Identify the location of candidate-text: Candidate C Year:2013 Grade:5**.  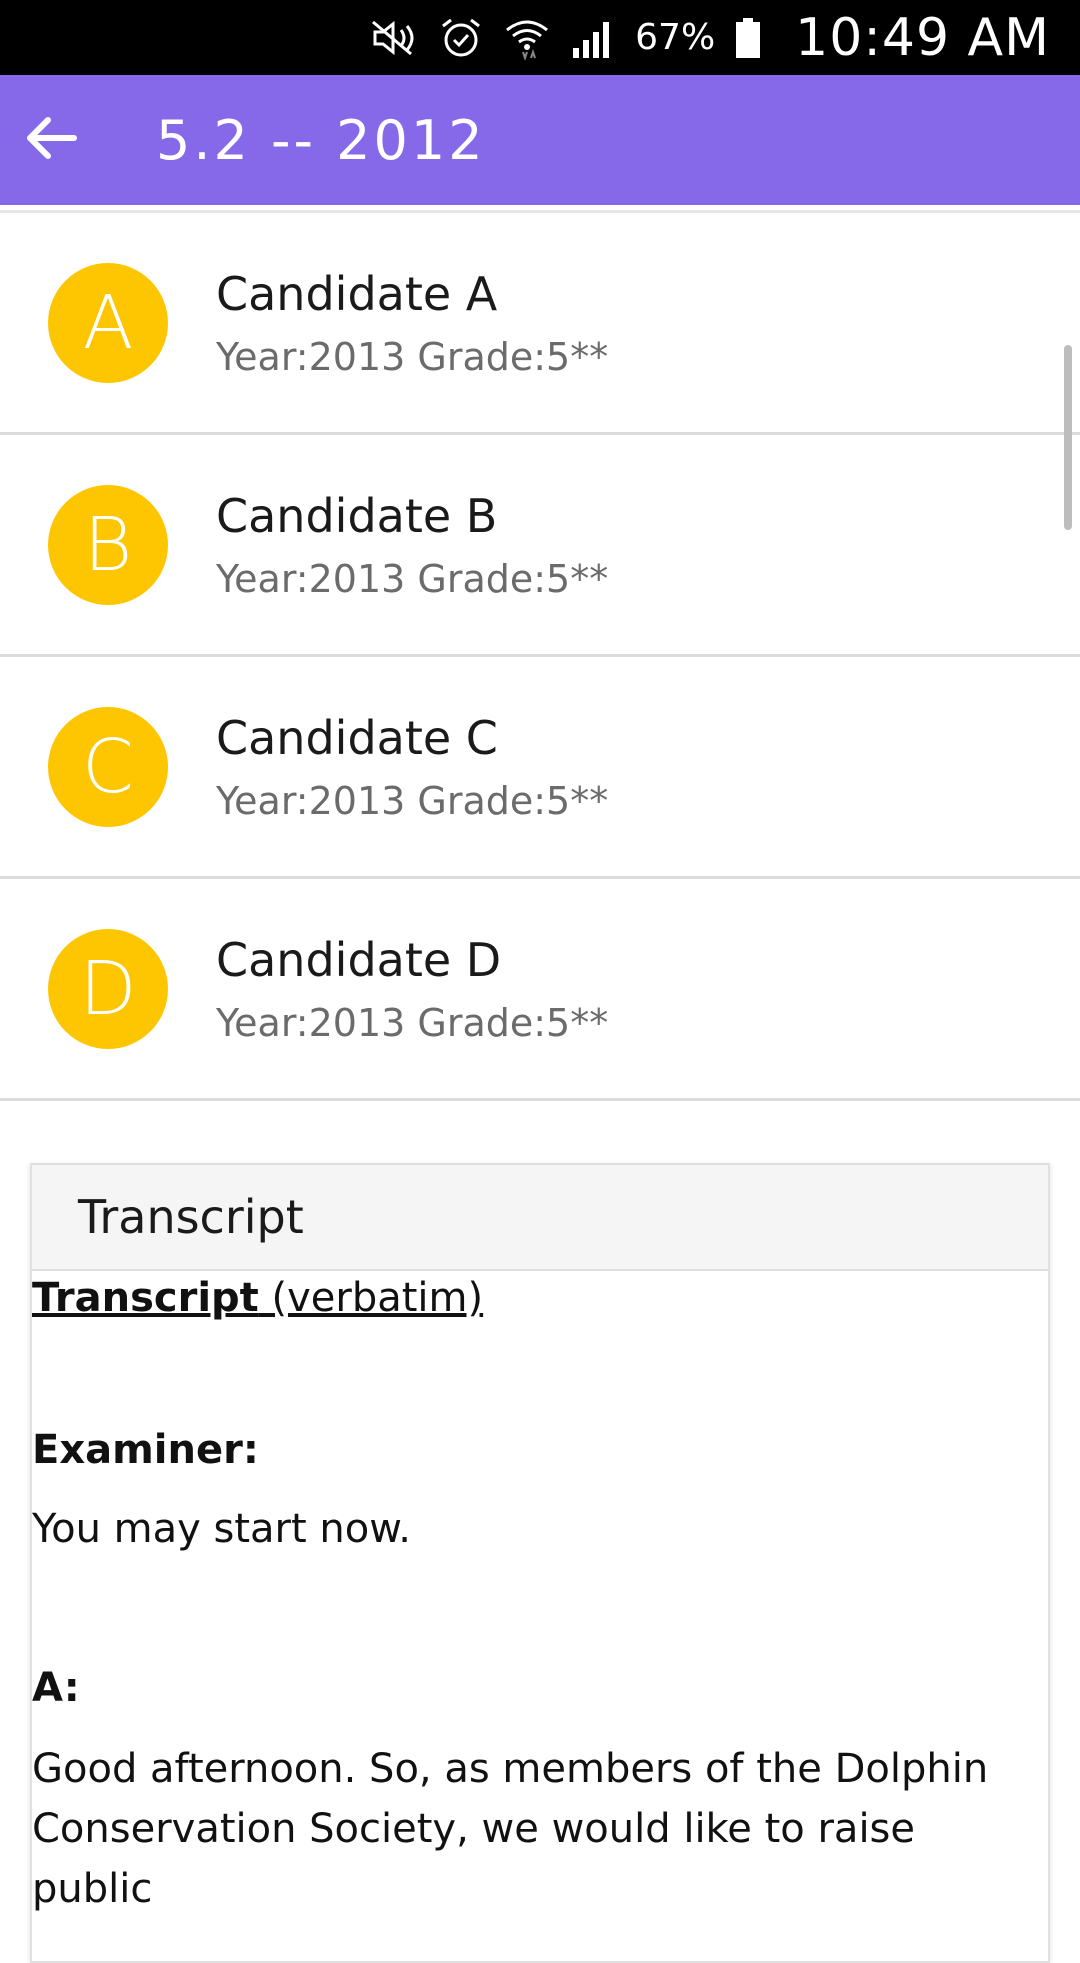
(412, 767).